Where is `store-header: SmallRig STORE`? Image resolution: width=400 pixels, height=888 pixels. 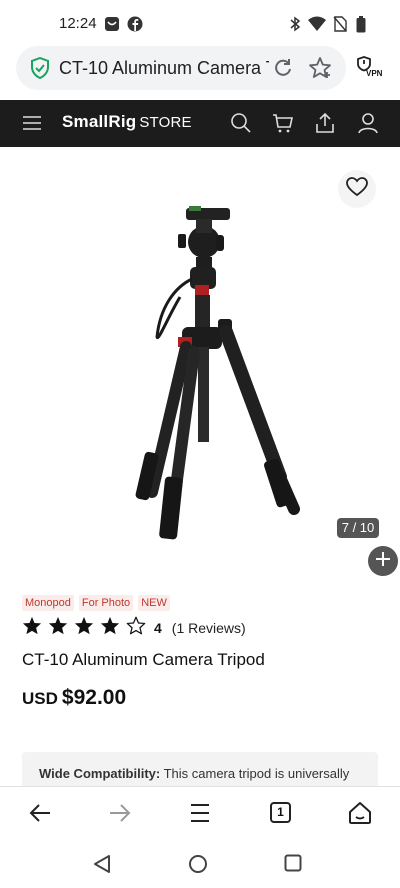 store-header: SmallRig STORE is located at coordinates (200, 123).